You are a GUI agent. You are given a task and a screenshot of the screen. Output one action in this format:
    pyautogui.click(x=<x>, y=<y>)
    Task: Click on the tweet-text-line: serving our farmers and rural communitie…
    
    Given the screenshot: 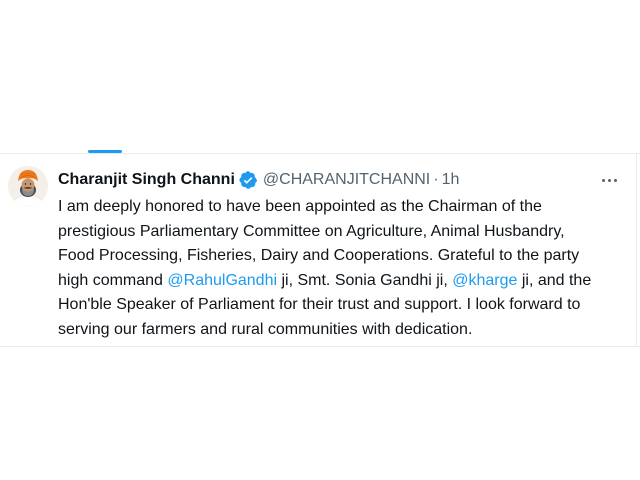 What is the action you would take?
    pyautogui.click(x=344, y=330)
    